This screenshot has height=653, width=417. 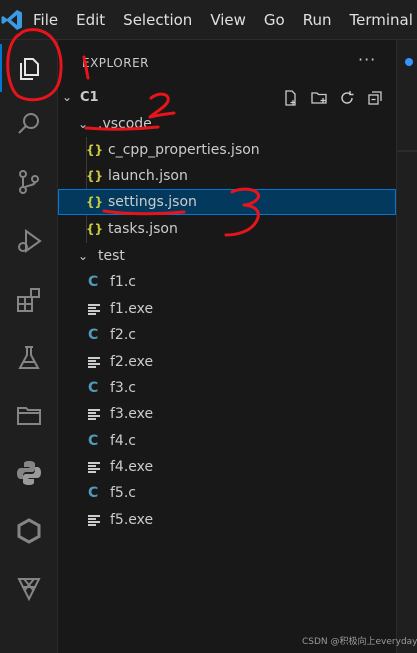 I want to click on file-label: f1.exe, so click(x=132, y=309).